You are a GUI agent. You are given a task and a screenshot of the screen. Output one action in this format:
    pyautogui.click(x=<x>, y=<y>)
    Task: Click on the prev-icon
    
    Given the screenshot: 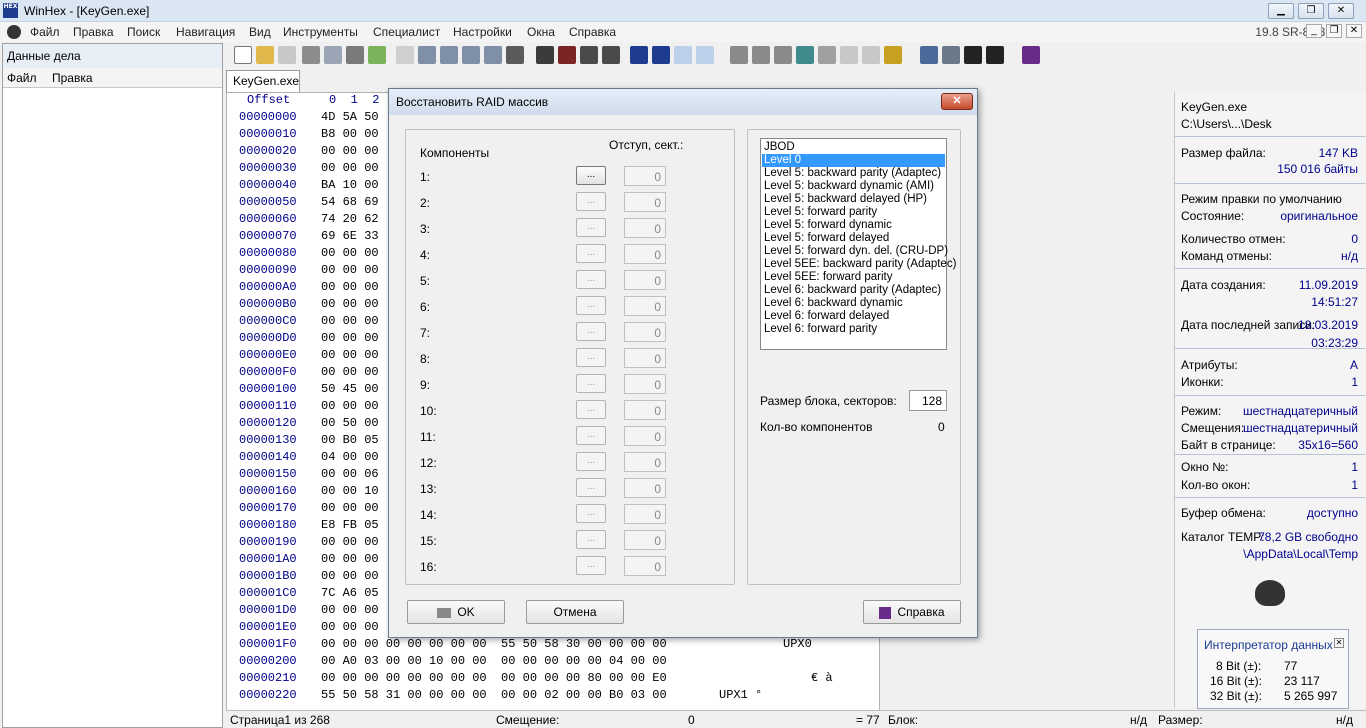 What is the action you would take?
    pyautogui.click(x=973, y=55)
    